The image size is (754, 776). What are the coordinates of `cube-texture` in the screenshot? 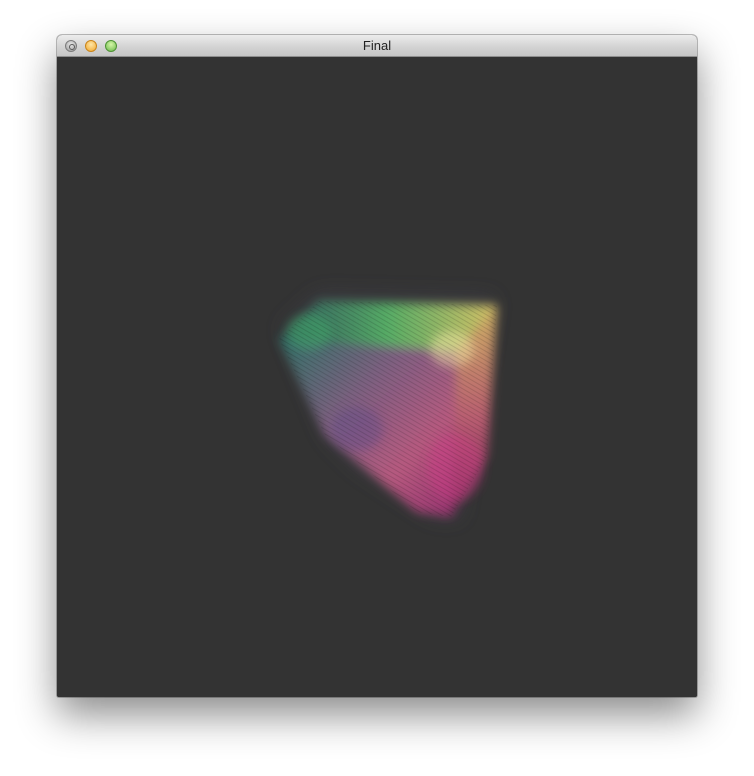 It's located at (388, 409).